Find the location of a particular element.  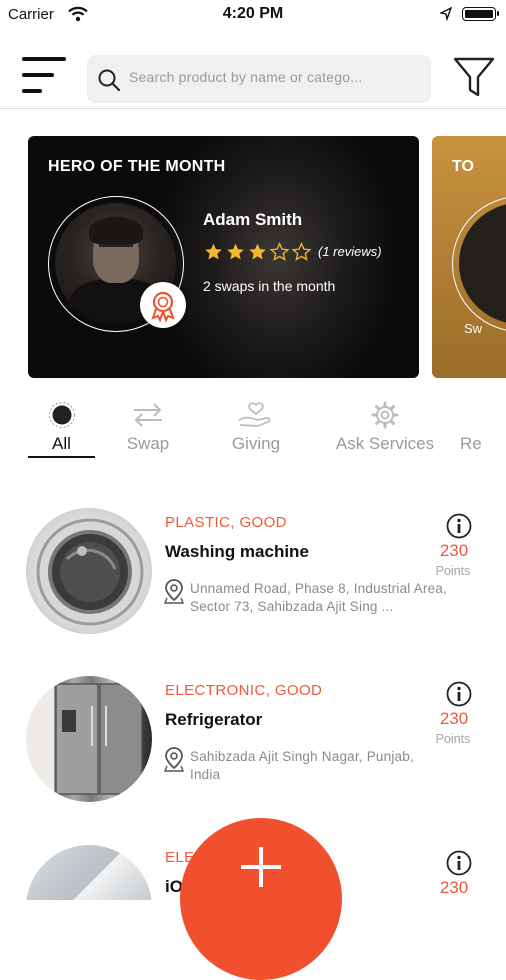

menu-button is located at coordinates (44, 76).